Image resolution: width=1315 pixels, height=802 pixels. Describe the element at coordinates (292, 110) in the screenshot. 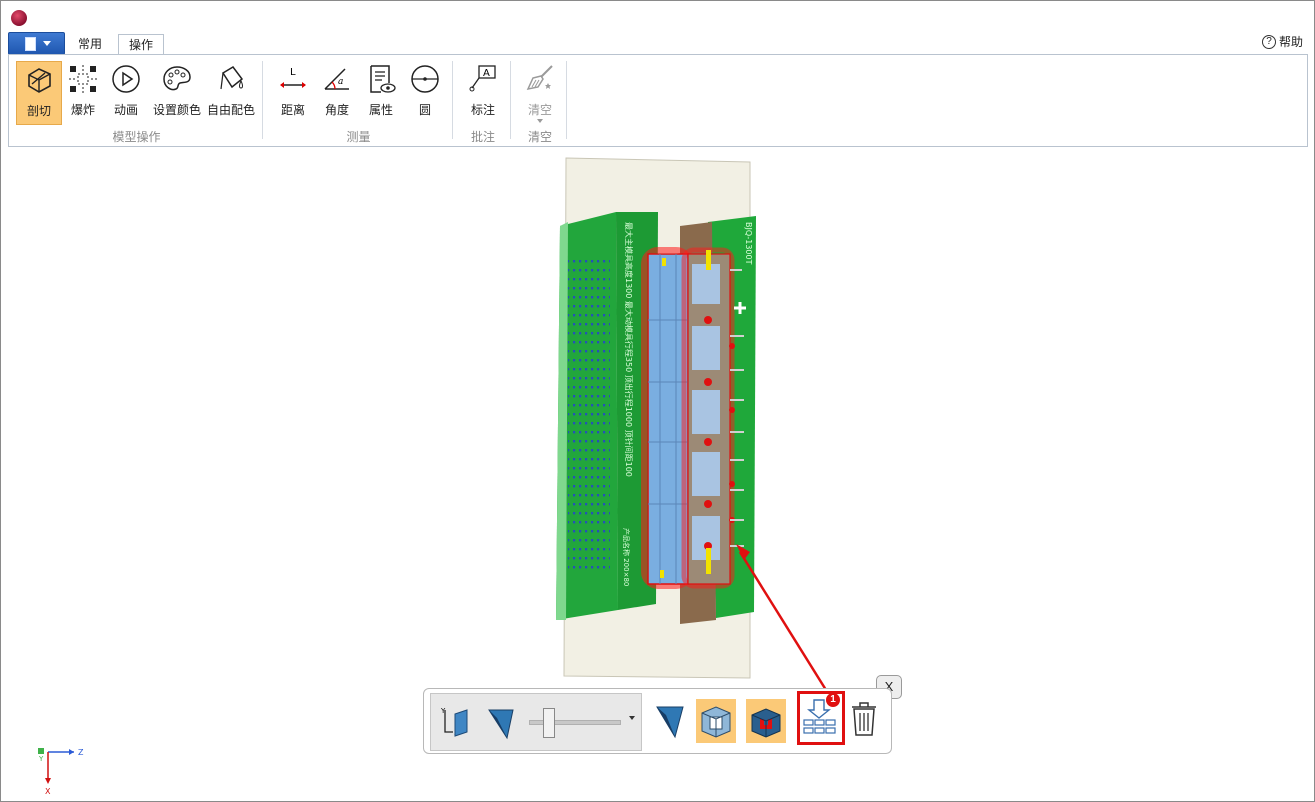

I see `distance-label: 距离` at that location.